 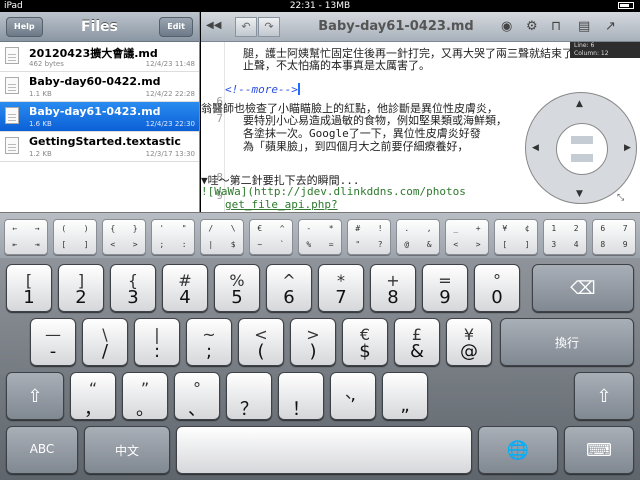 I want to click on editor-toolbar: ◀◀ ↶ ↷ Baby-day61-0423.md ◉ ⚙ ⊓ ▤ ↗, so click(x=420, y=27).